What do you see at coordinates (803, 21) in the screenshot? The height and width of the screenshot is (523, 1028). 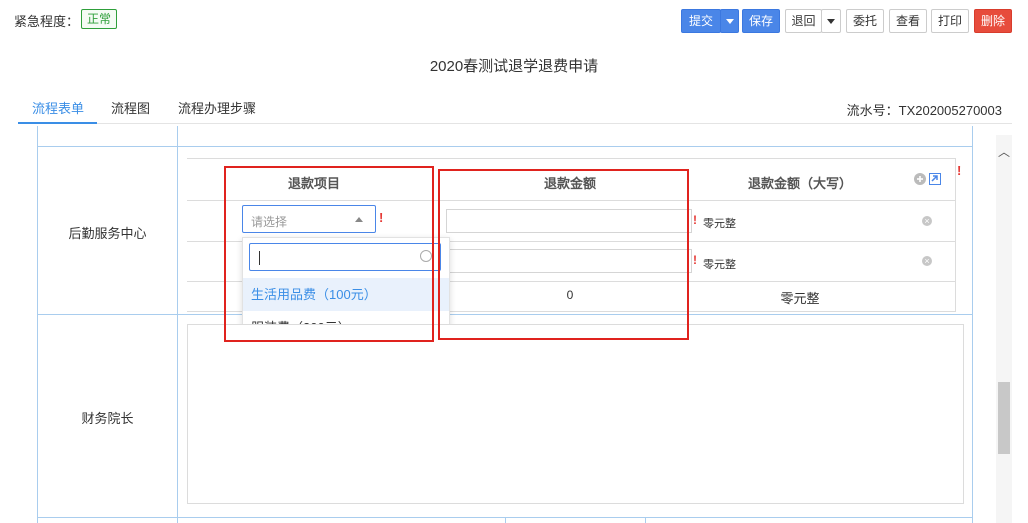 I see `return-button: 退回` at bounding box center [803, 21].